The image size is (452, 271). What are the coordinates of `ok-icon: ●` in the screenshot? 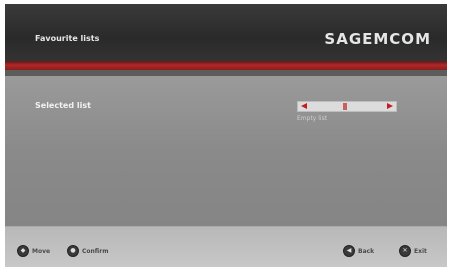 It's located at (73, 251).